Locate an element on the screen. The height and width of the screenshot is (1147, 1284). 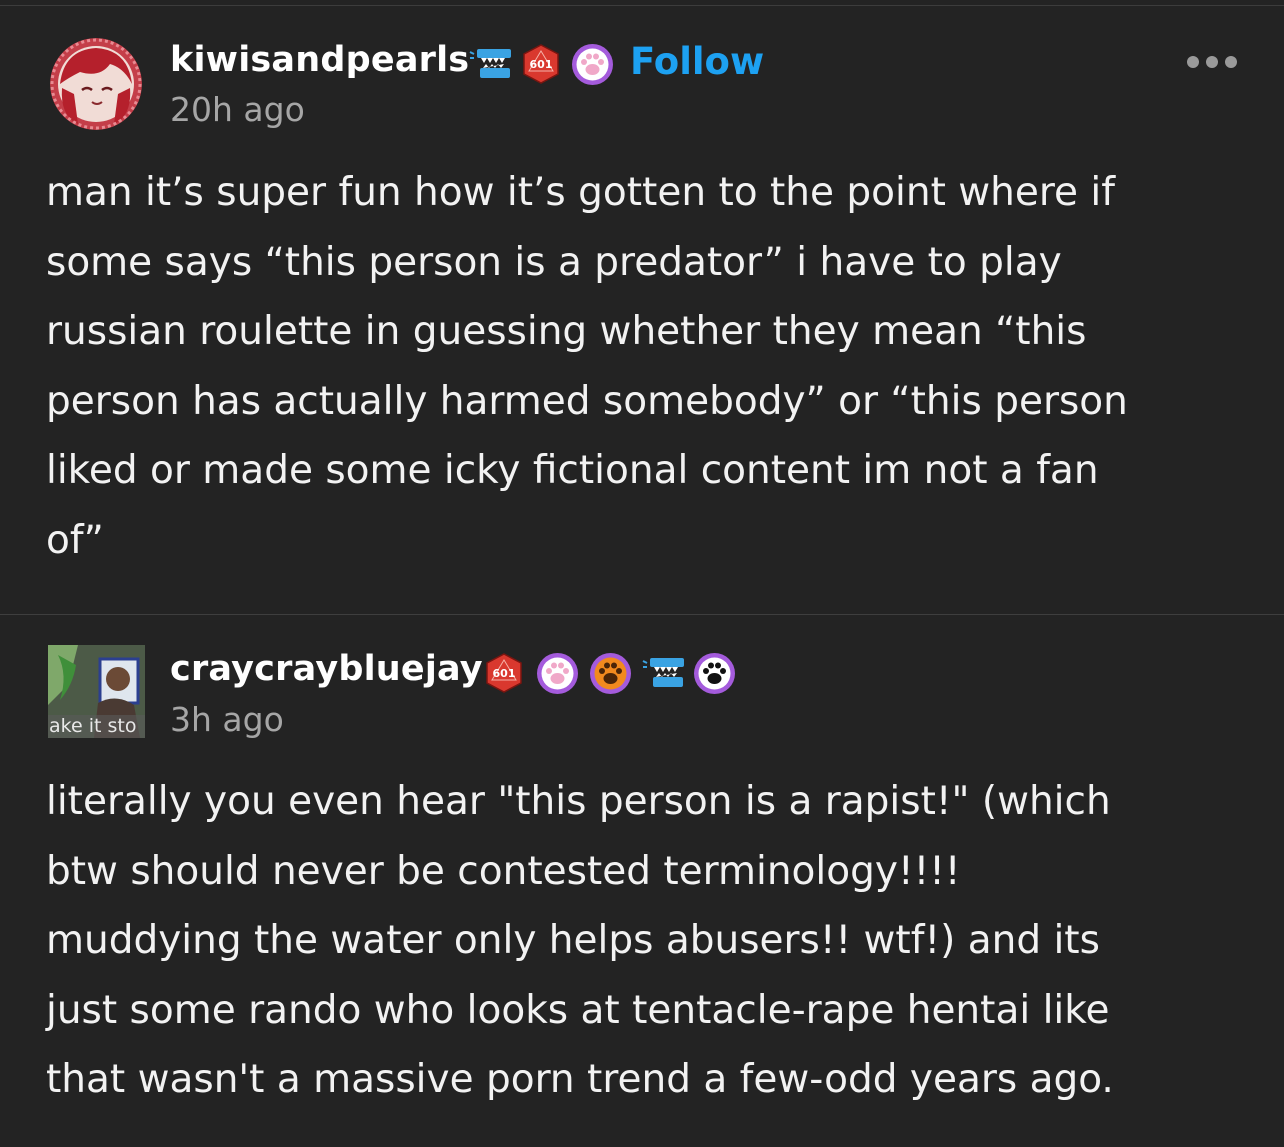
avatar is located at coordinates (96, 84).